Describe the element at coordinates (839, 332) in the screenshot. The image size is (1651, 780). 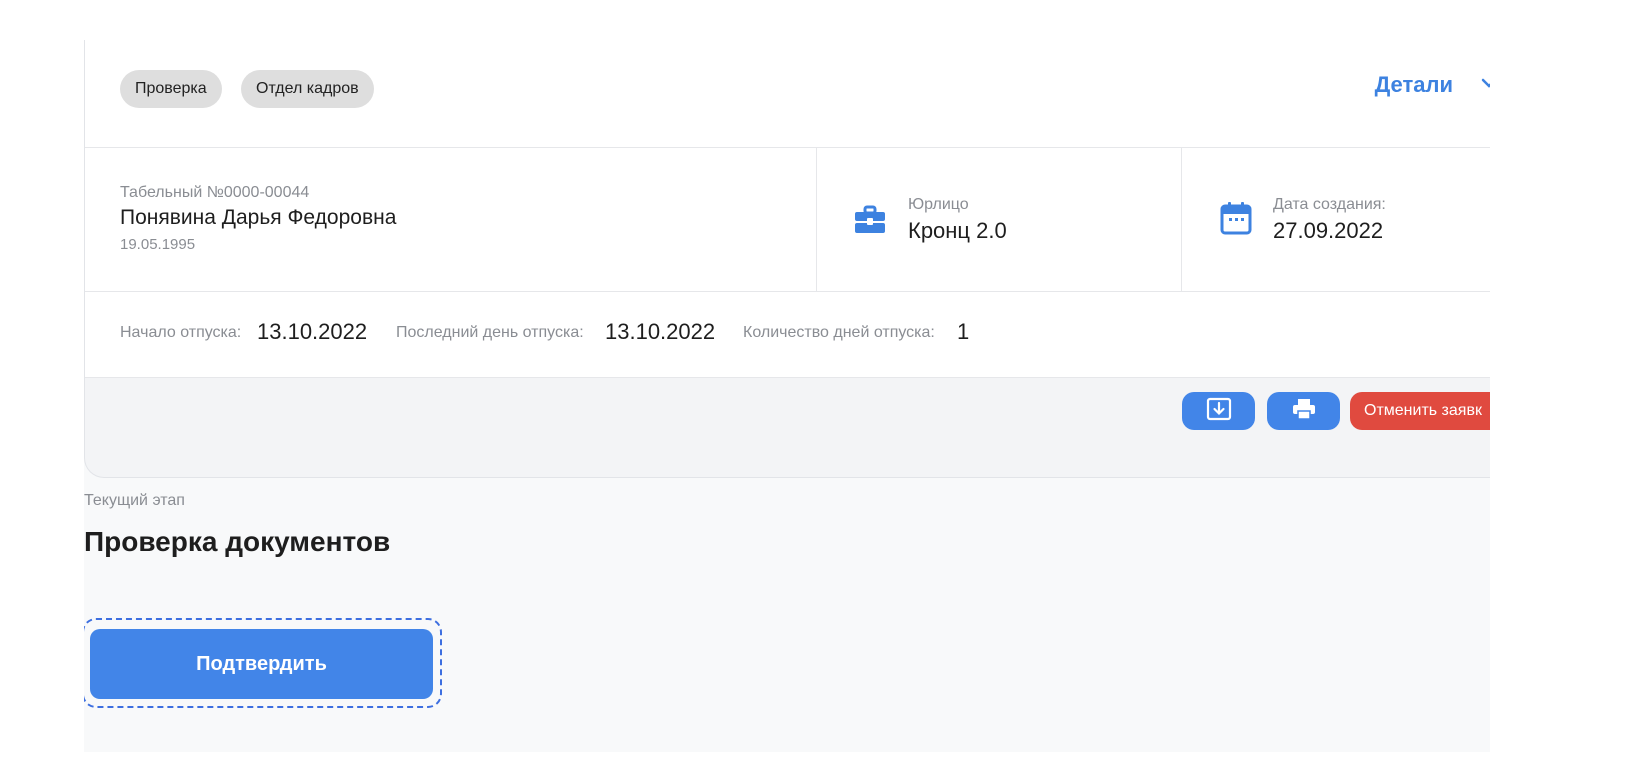
I see `vacation-days-label: Количество дней отпуска:` at that location.